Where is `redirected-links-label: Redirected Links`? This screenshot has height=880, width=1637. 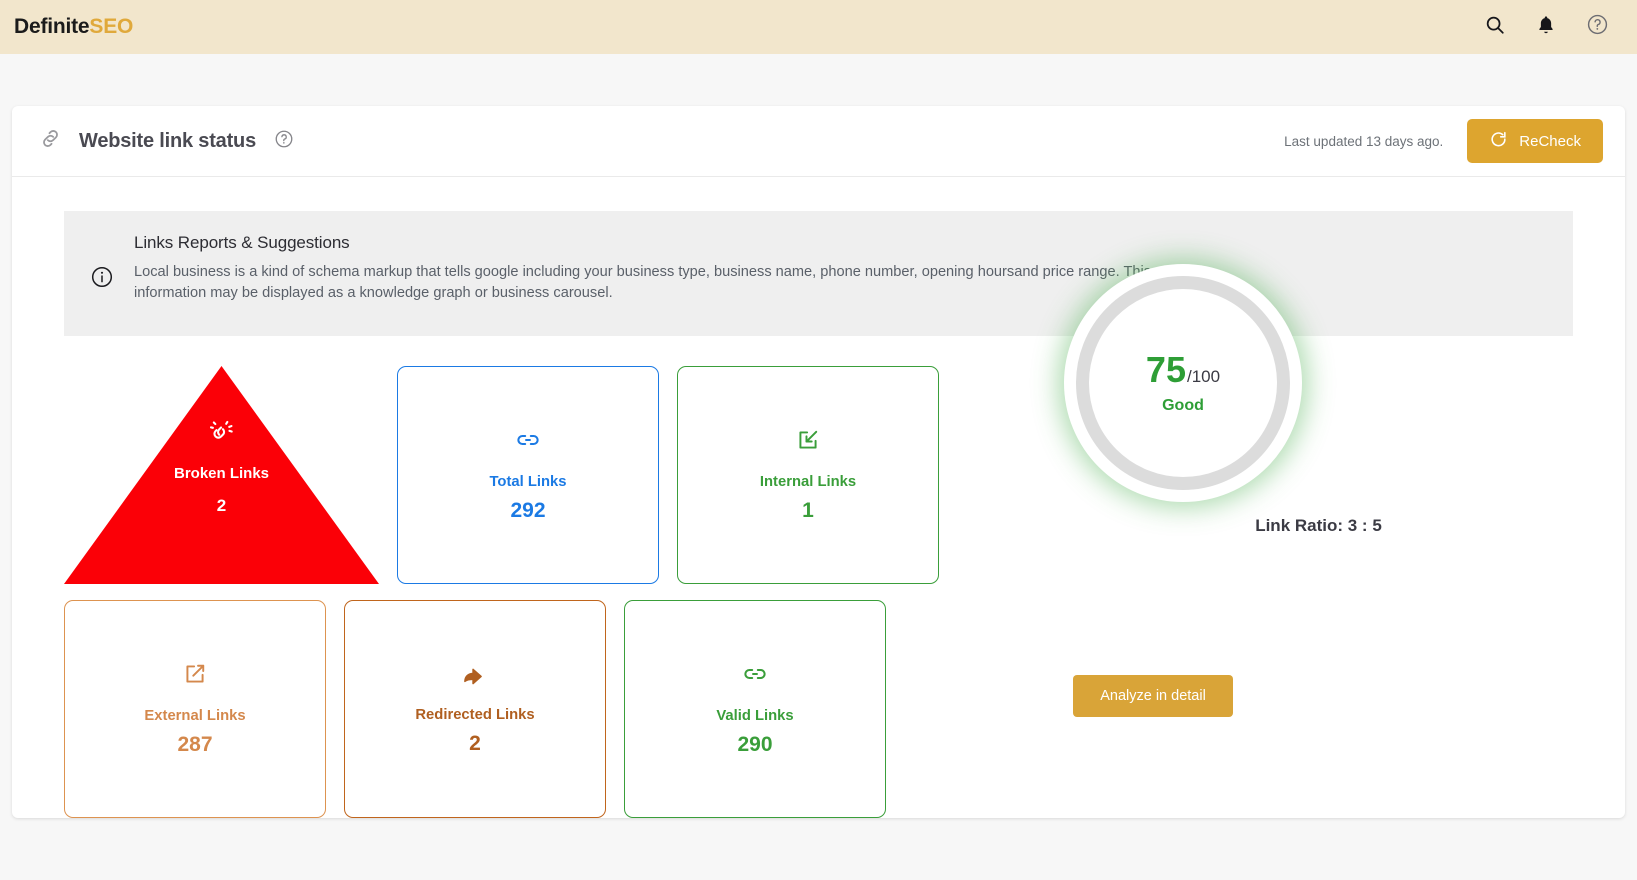 redirected-links-label: Redirected Links is located at coordinates (475, 715).